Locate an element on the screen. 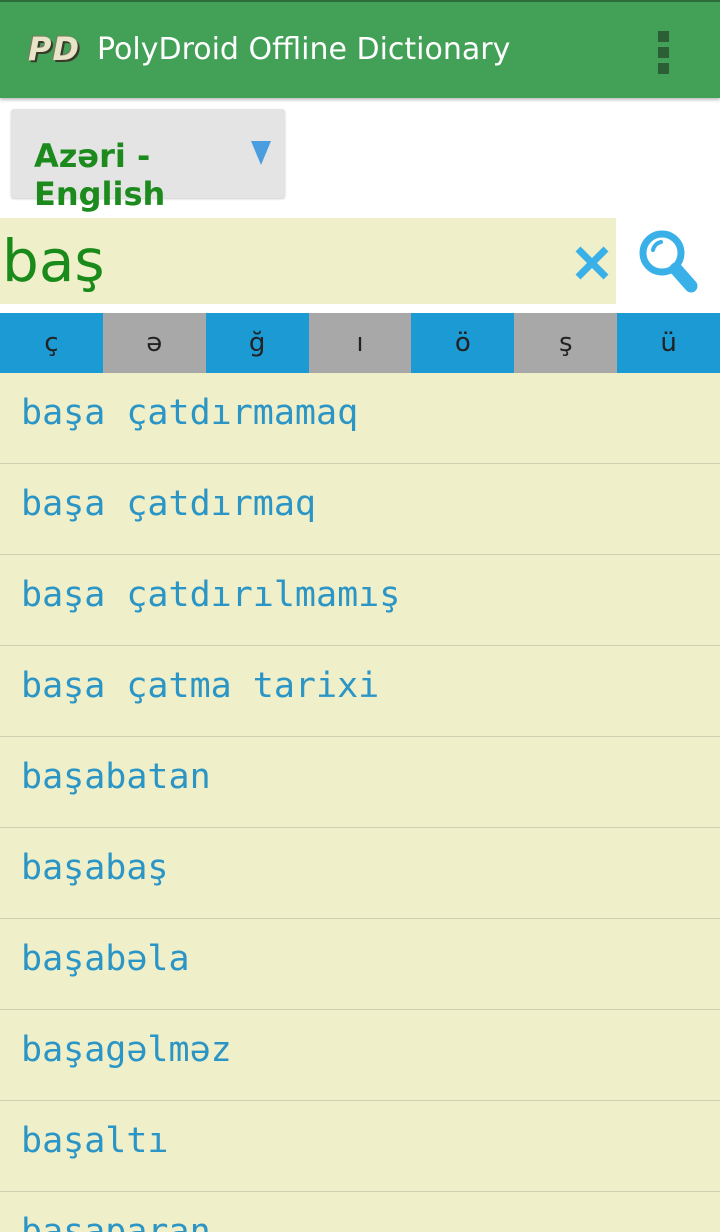 The height and width of the screenshot is (1232, 720). list-item-label: başaltı is located at coordinates (95, 1141).